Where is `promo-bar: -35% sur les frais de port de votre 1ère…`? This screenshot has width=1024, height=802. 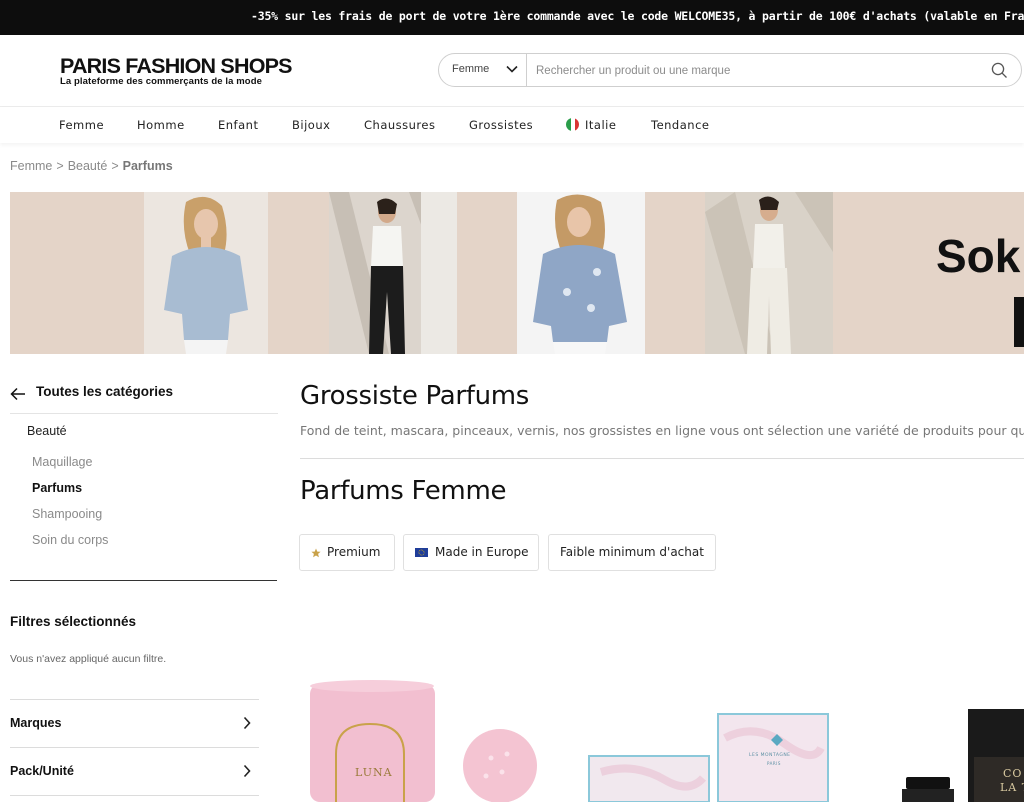
promo-bar: -35% sur les frais de port de votre 1ère… is located at coordinates (512, 17).